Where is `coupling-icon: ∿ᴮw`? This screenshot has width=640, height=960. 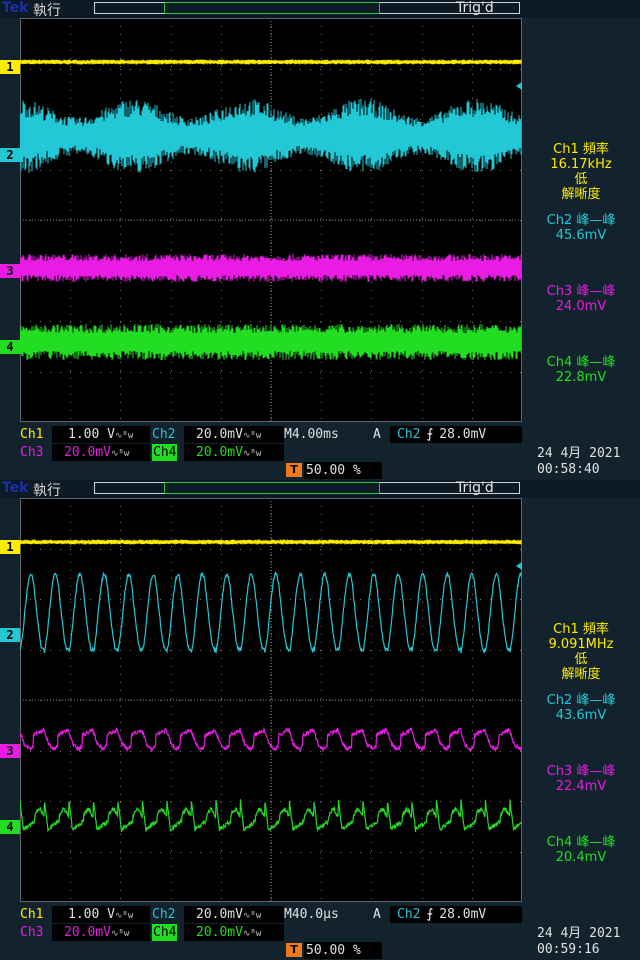
coupling-icon: ∿ᴮw is located at coordinates (120, 934).